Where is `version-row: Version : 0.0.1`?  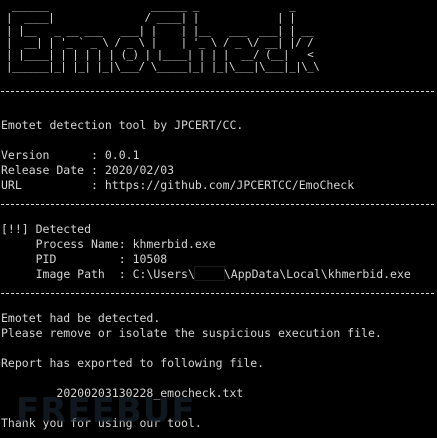 version-row: Version : 0.0.1 is located at coordinates (70, 155).